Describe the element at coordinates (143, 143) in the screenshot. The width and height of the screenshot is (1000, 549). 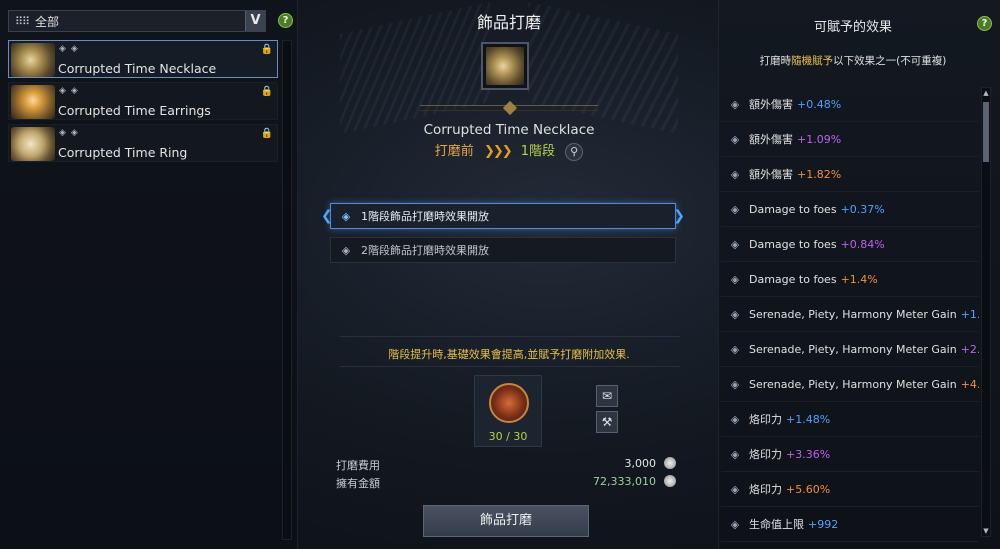
I see `list-item: ◈◈ Corrupted Time Ring 🔒` at that location.